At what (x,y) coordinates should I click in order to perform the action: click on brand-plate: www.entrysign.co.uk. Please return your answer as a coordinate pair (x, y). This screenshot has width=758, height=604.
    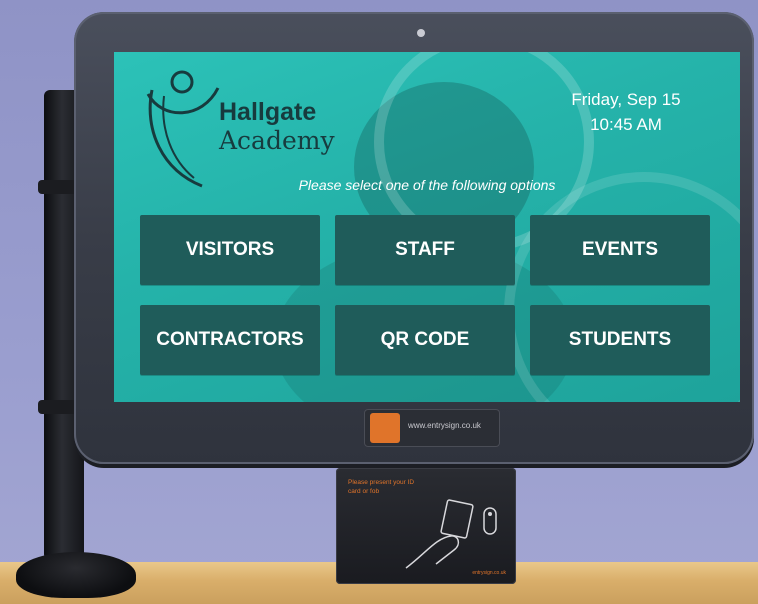
    Looking at the image, I should click on (432, 428).